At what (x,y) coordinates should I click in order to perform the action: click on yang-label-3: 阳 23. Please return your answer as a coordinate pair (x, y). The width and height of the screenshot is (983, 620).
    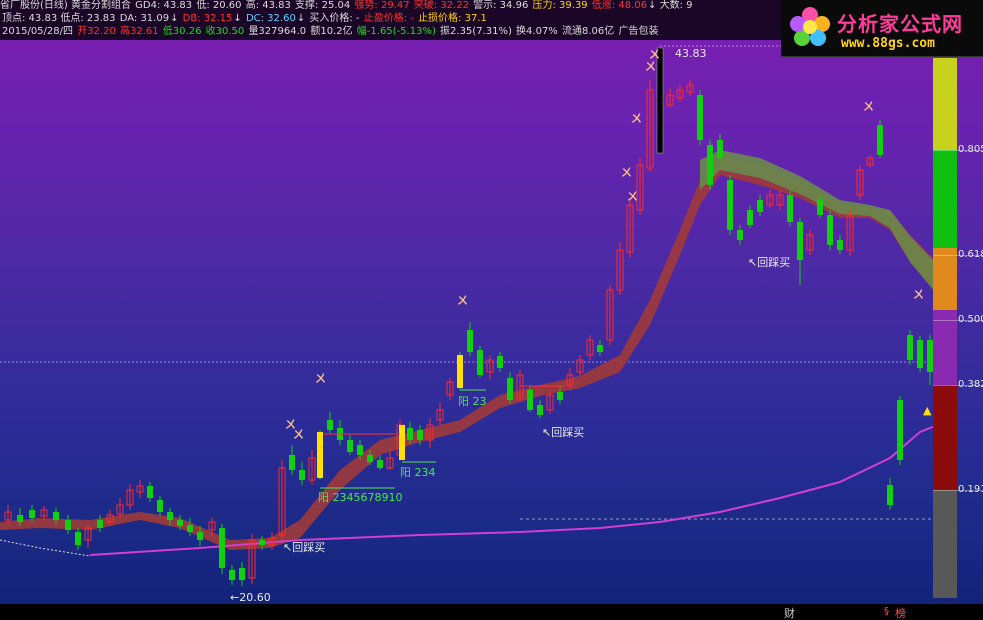
    Looking at the image, I should click on (472, 401).